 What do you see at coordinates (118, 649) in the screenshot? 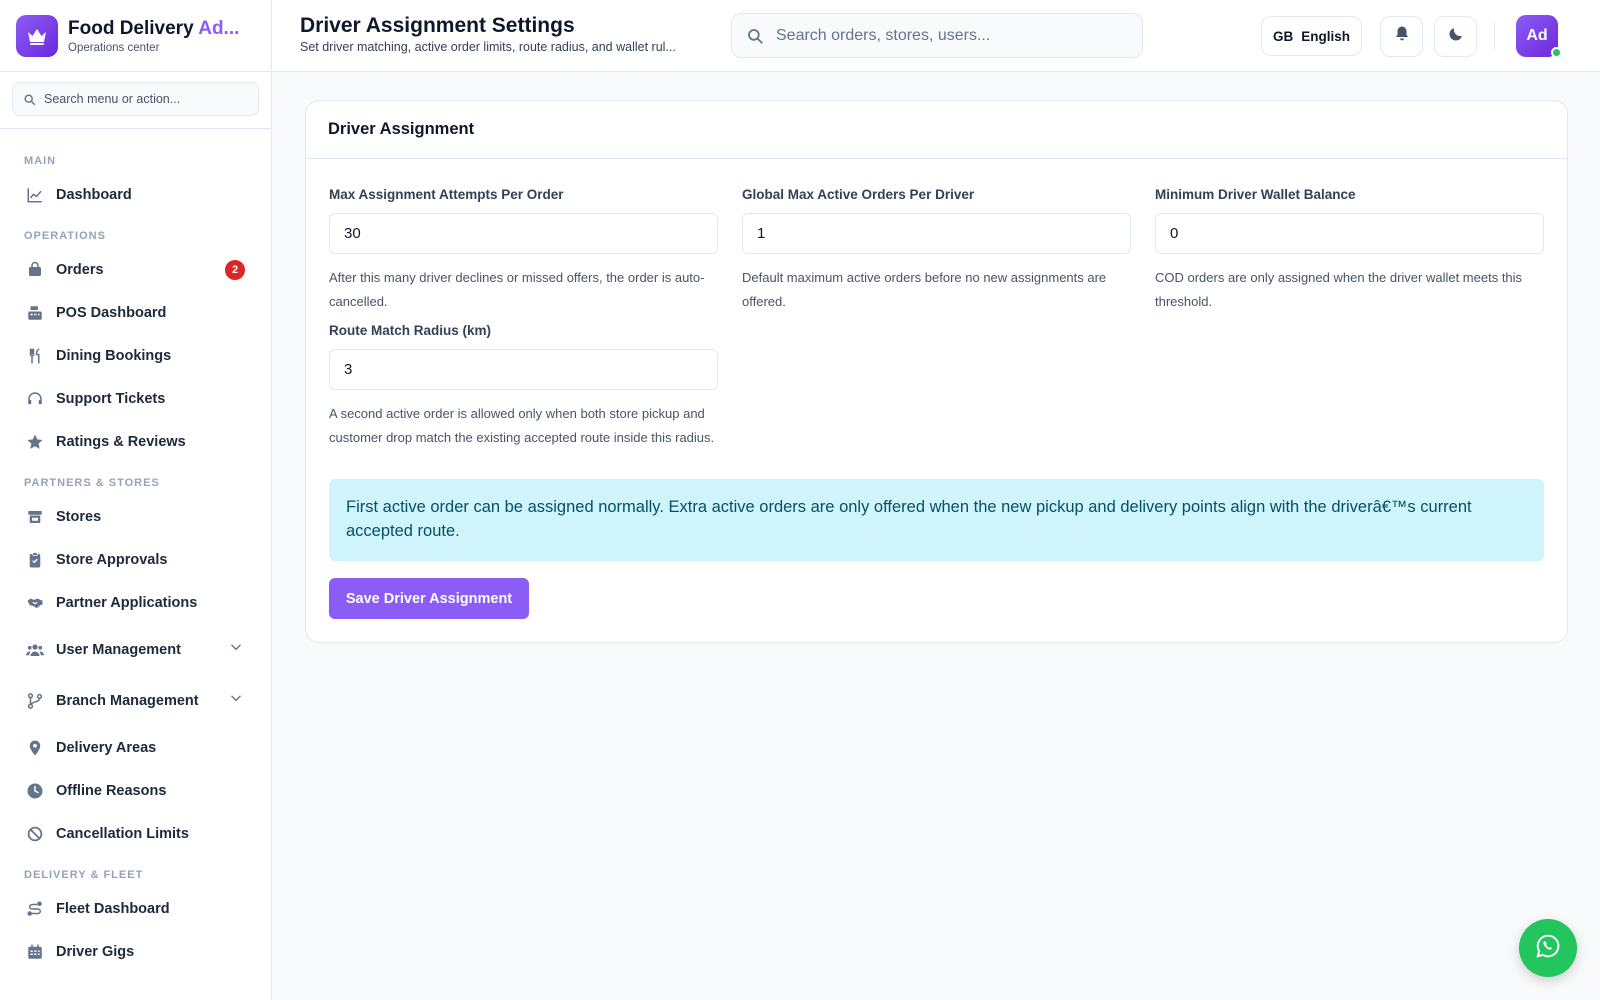
I see `sidebar-item-label: User Management` at bounding box center [118, 649].